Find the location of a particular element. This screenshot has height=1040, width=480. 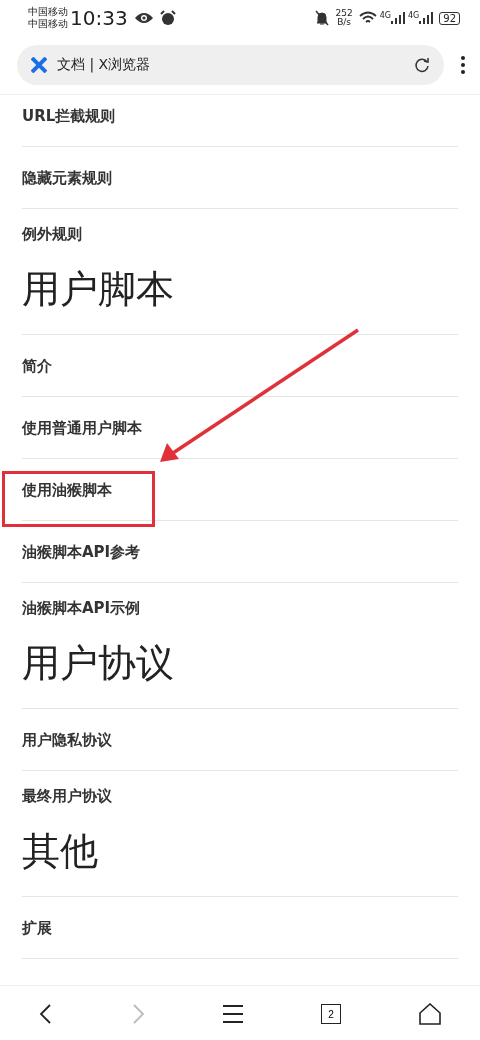

home-icon is located at coordinates (430, 1014).